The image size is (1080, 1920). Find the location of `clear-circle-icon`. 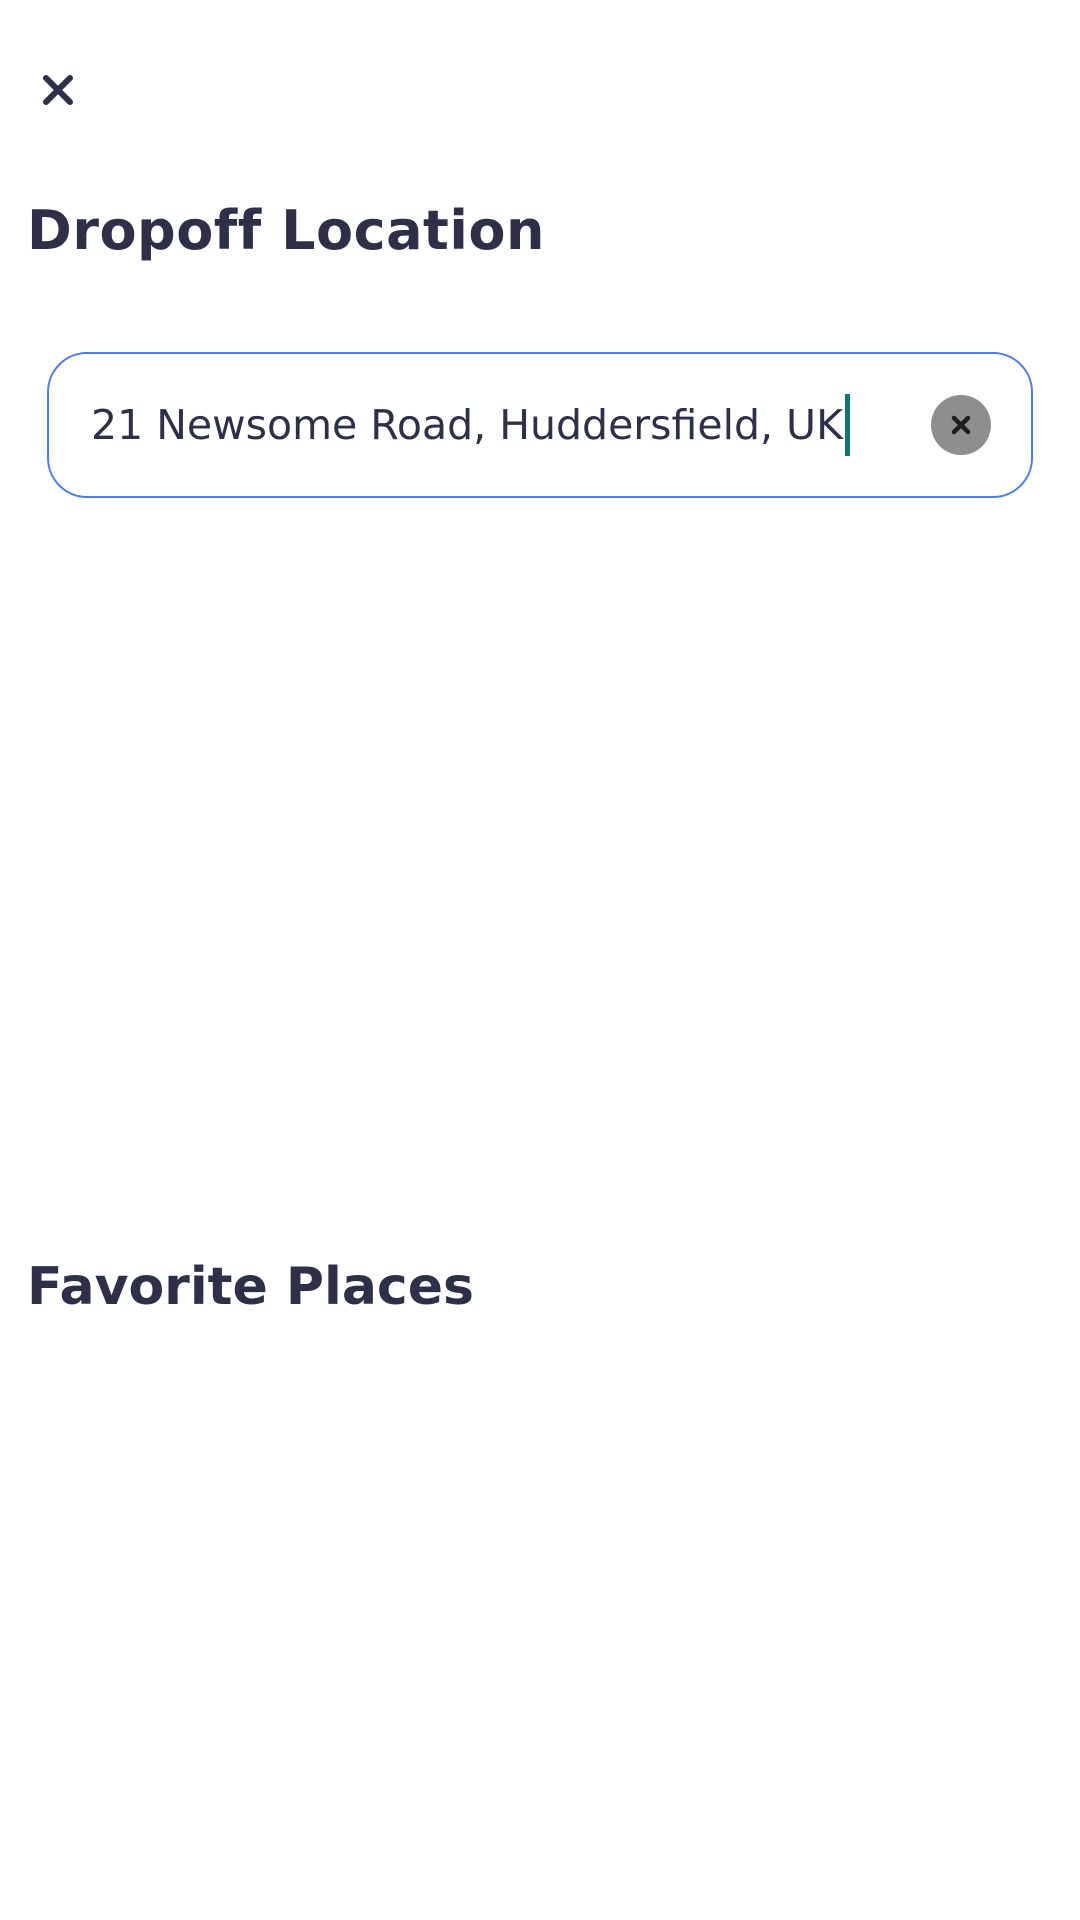

clear-circle-icon is located at coordinates (961, 425).